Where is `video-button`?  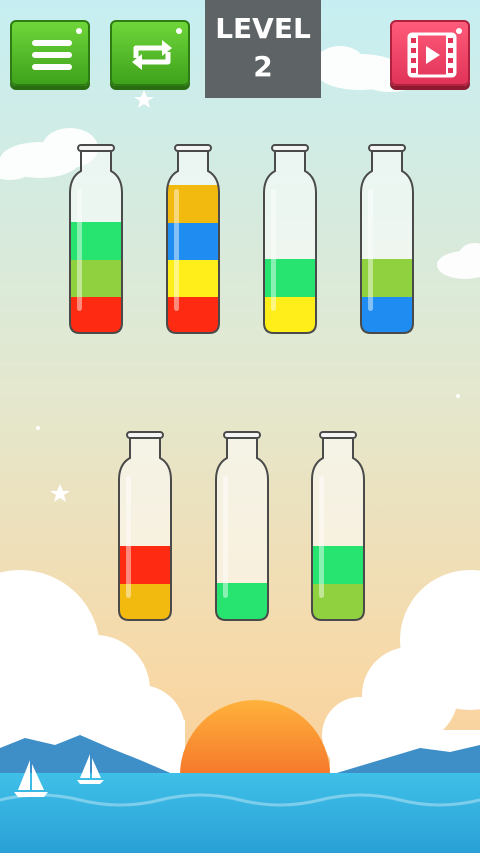 video-button is located at coordinates (430, 53).